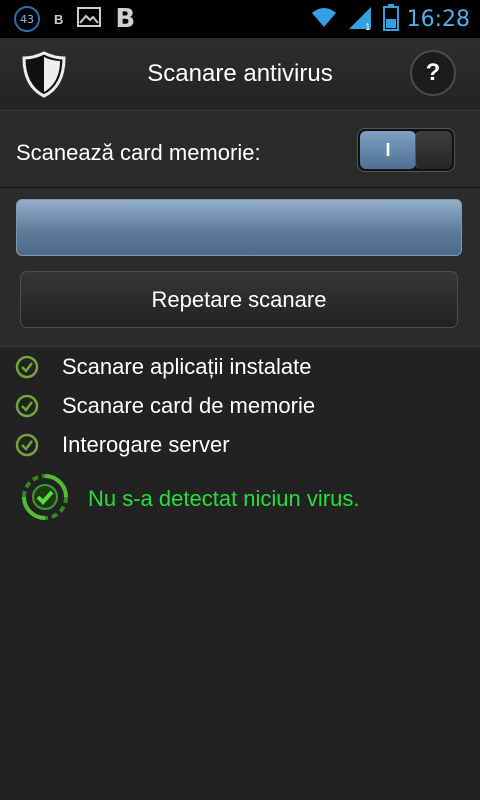  I want to click on result-message: Nu s-a detectat niciun virus., so click(224, 498).